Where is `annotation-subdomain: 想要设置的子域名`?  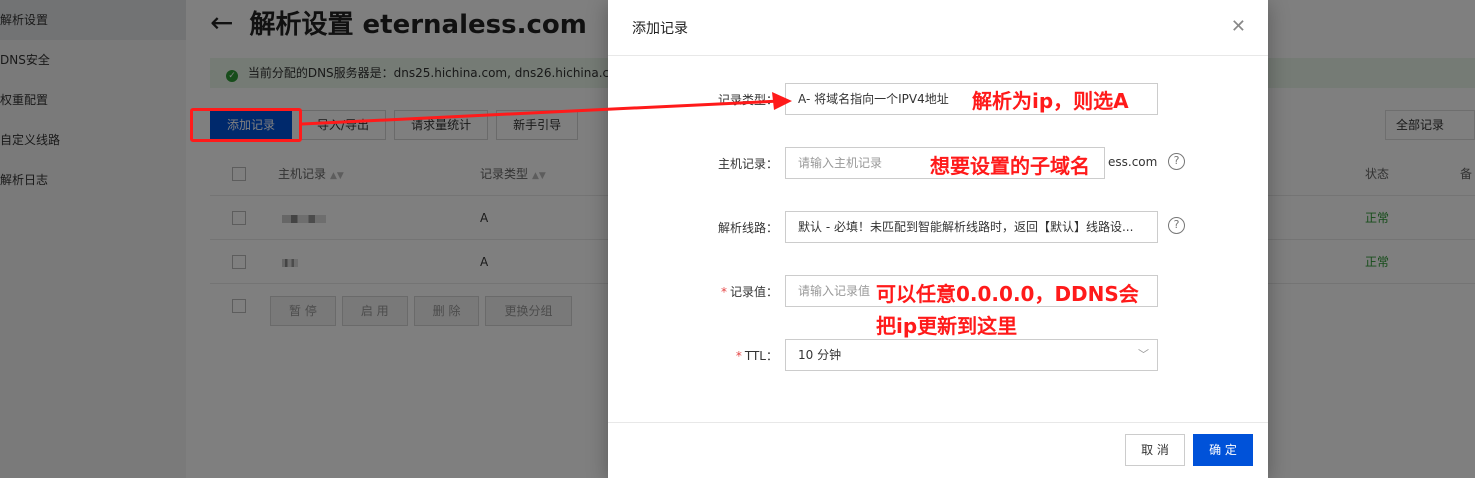 annotation-subdomain: 想要设置的子域名 is located at coordinates (1010, 166).